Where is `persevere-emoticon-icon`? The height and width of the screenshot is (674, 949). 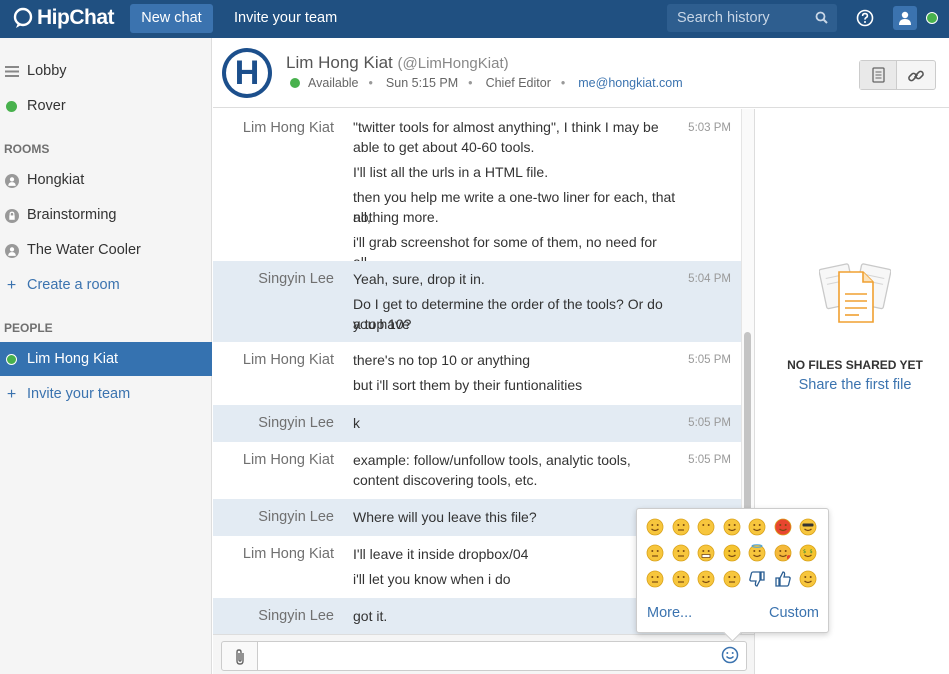
persevere-emoticon-icon is located at coordinates (681, 527).